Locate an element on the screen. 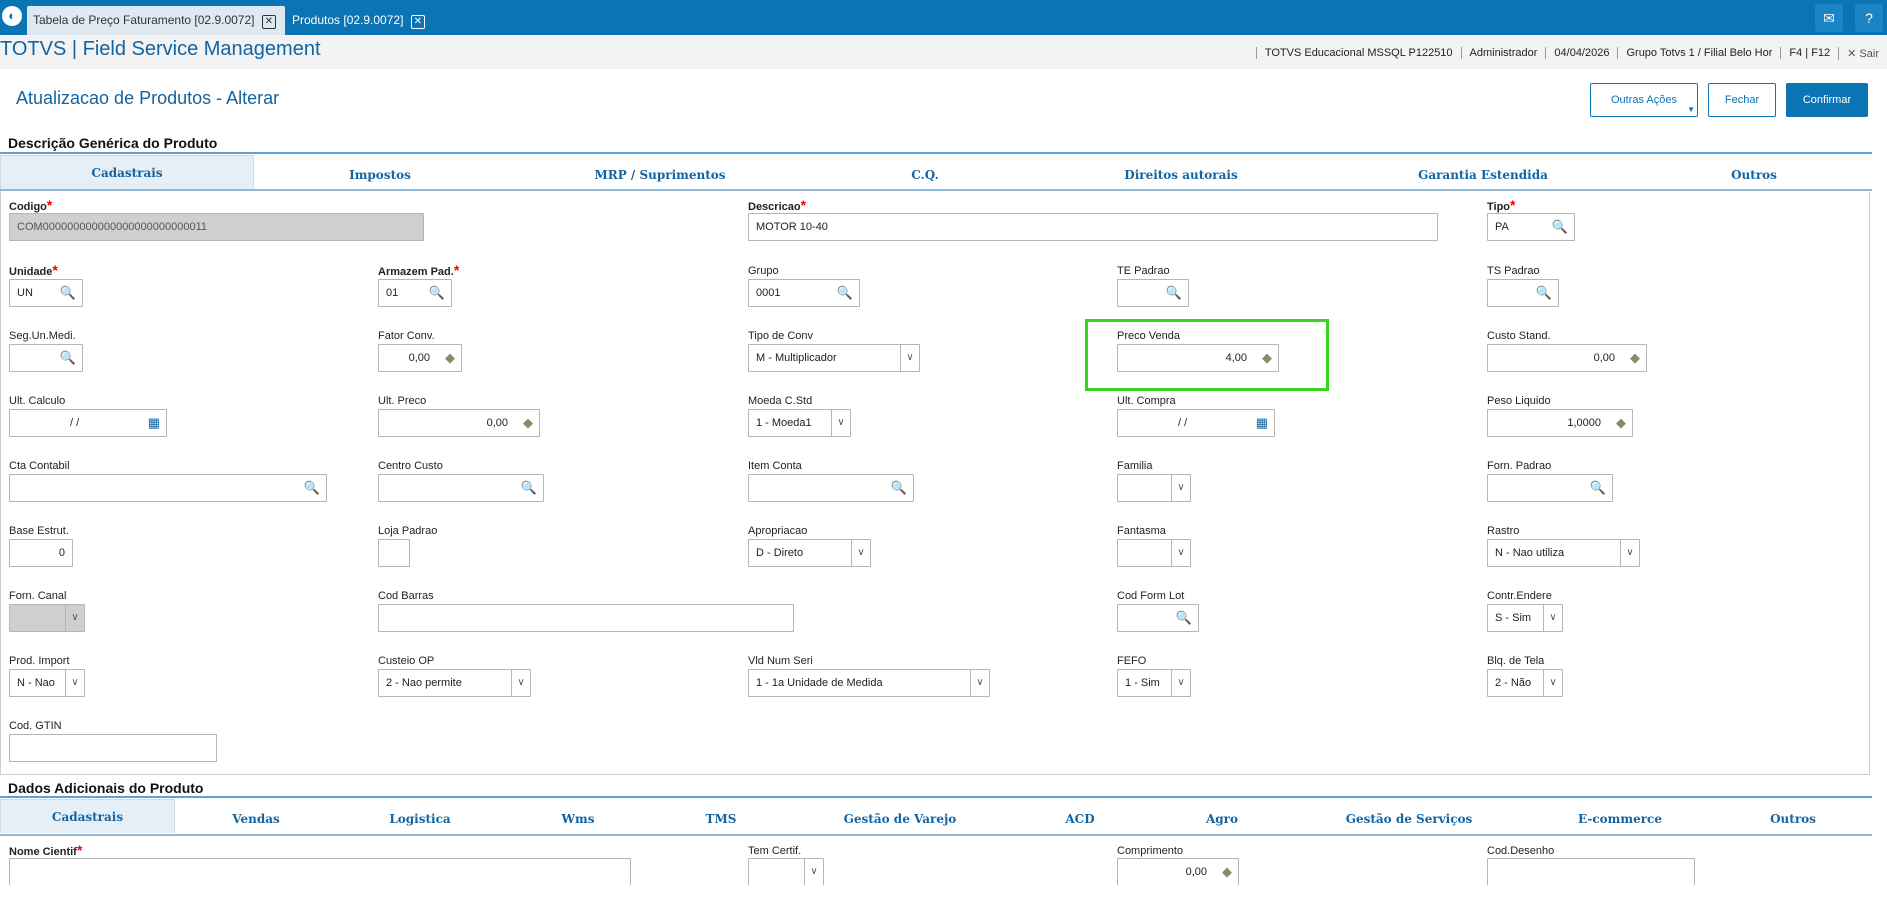 This screenshot has width=1887, height=922. seg-un-field: 🔍 is located at coordinates (46, 358).